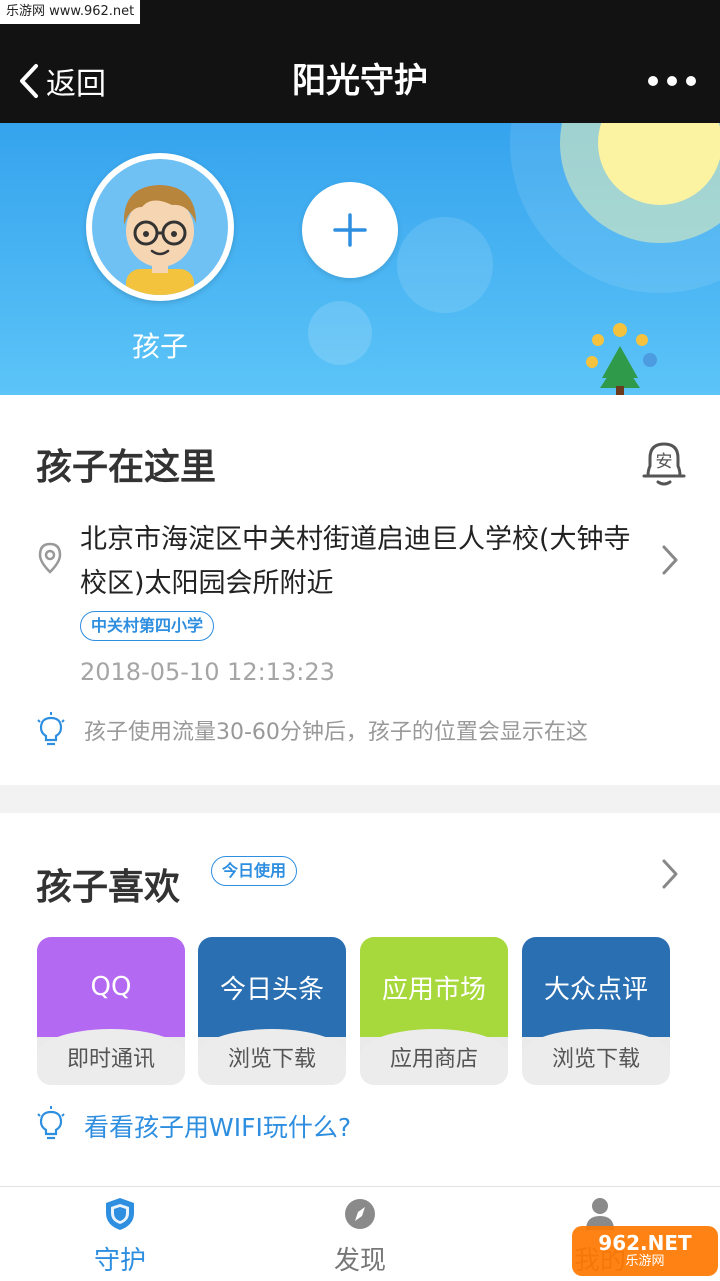 The image size is (720, 1281). What do you see at coordinates (360, 1236) in the screenshot?
I see `tab-discover: 发现` at bounding box center [360, 1236].